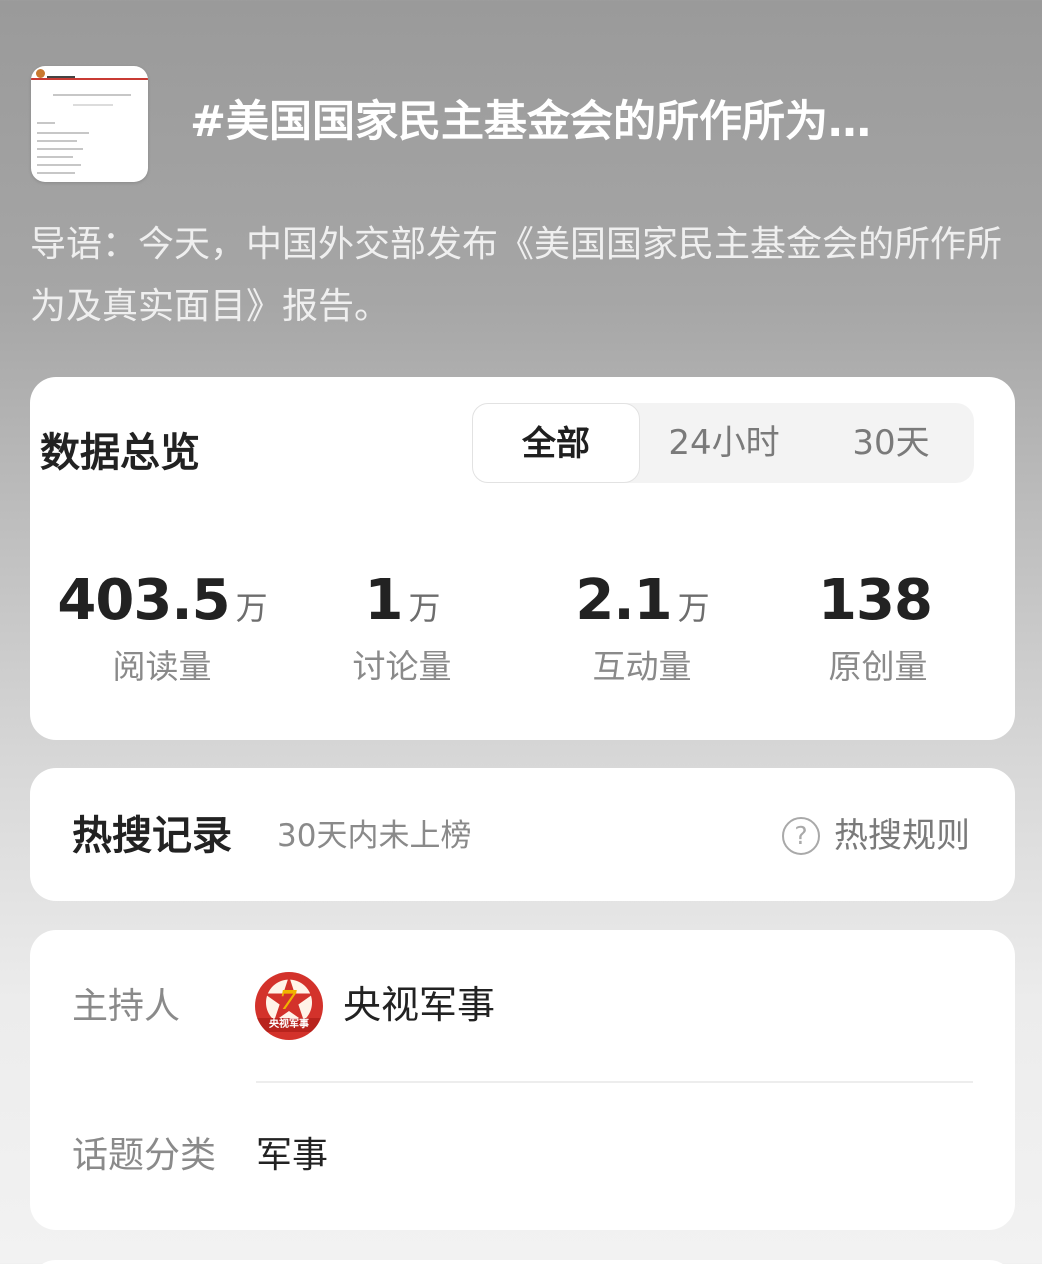 The width and height of the screenshot is (1042, 1264). Describe the element at coordinates (144, 1155) in the screenshot. I see `category-label: 话题分类` at that location.